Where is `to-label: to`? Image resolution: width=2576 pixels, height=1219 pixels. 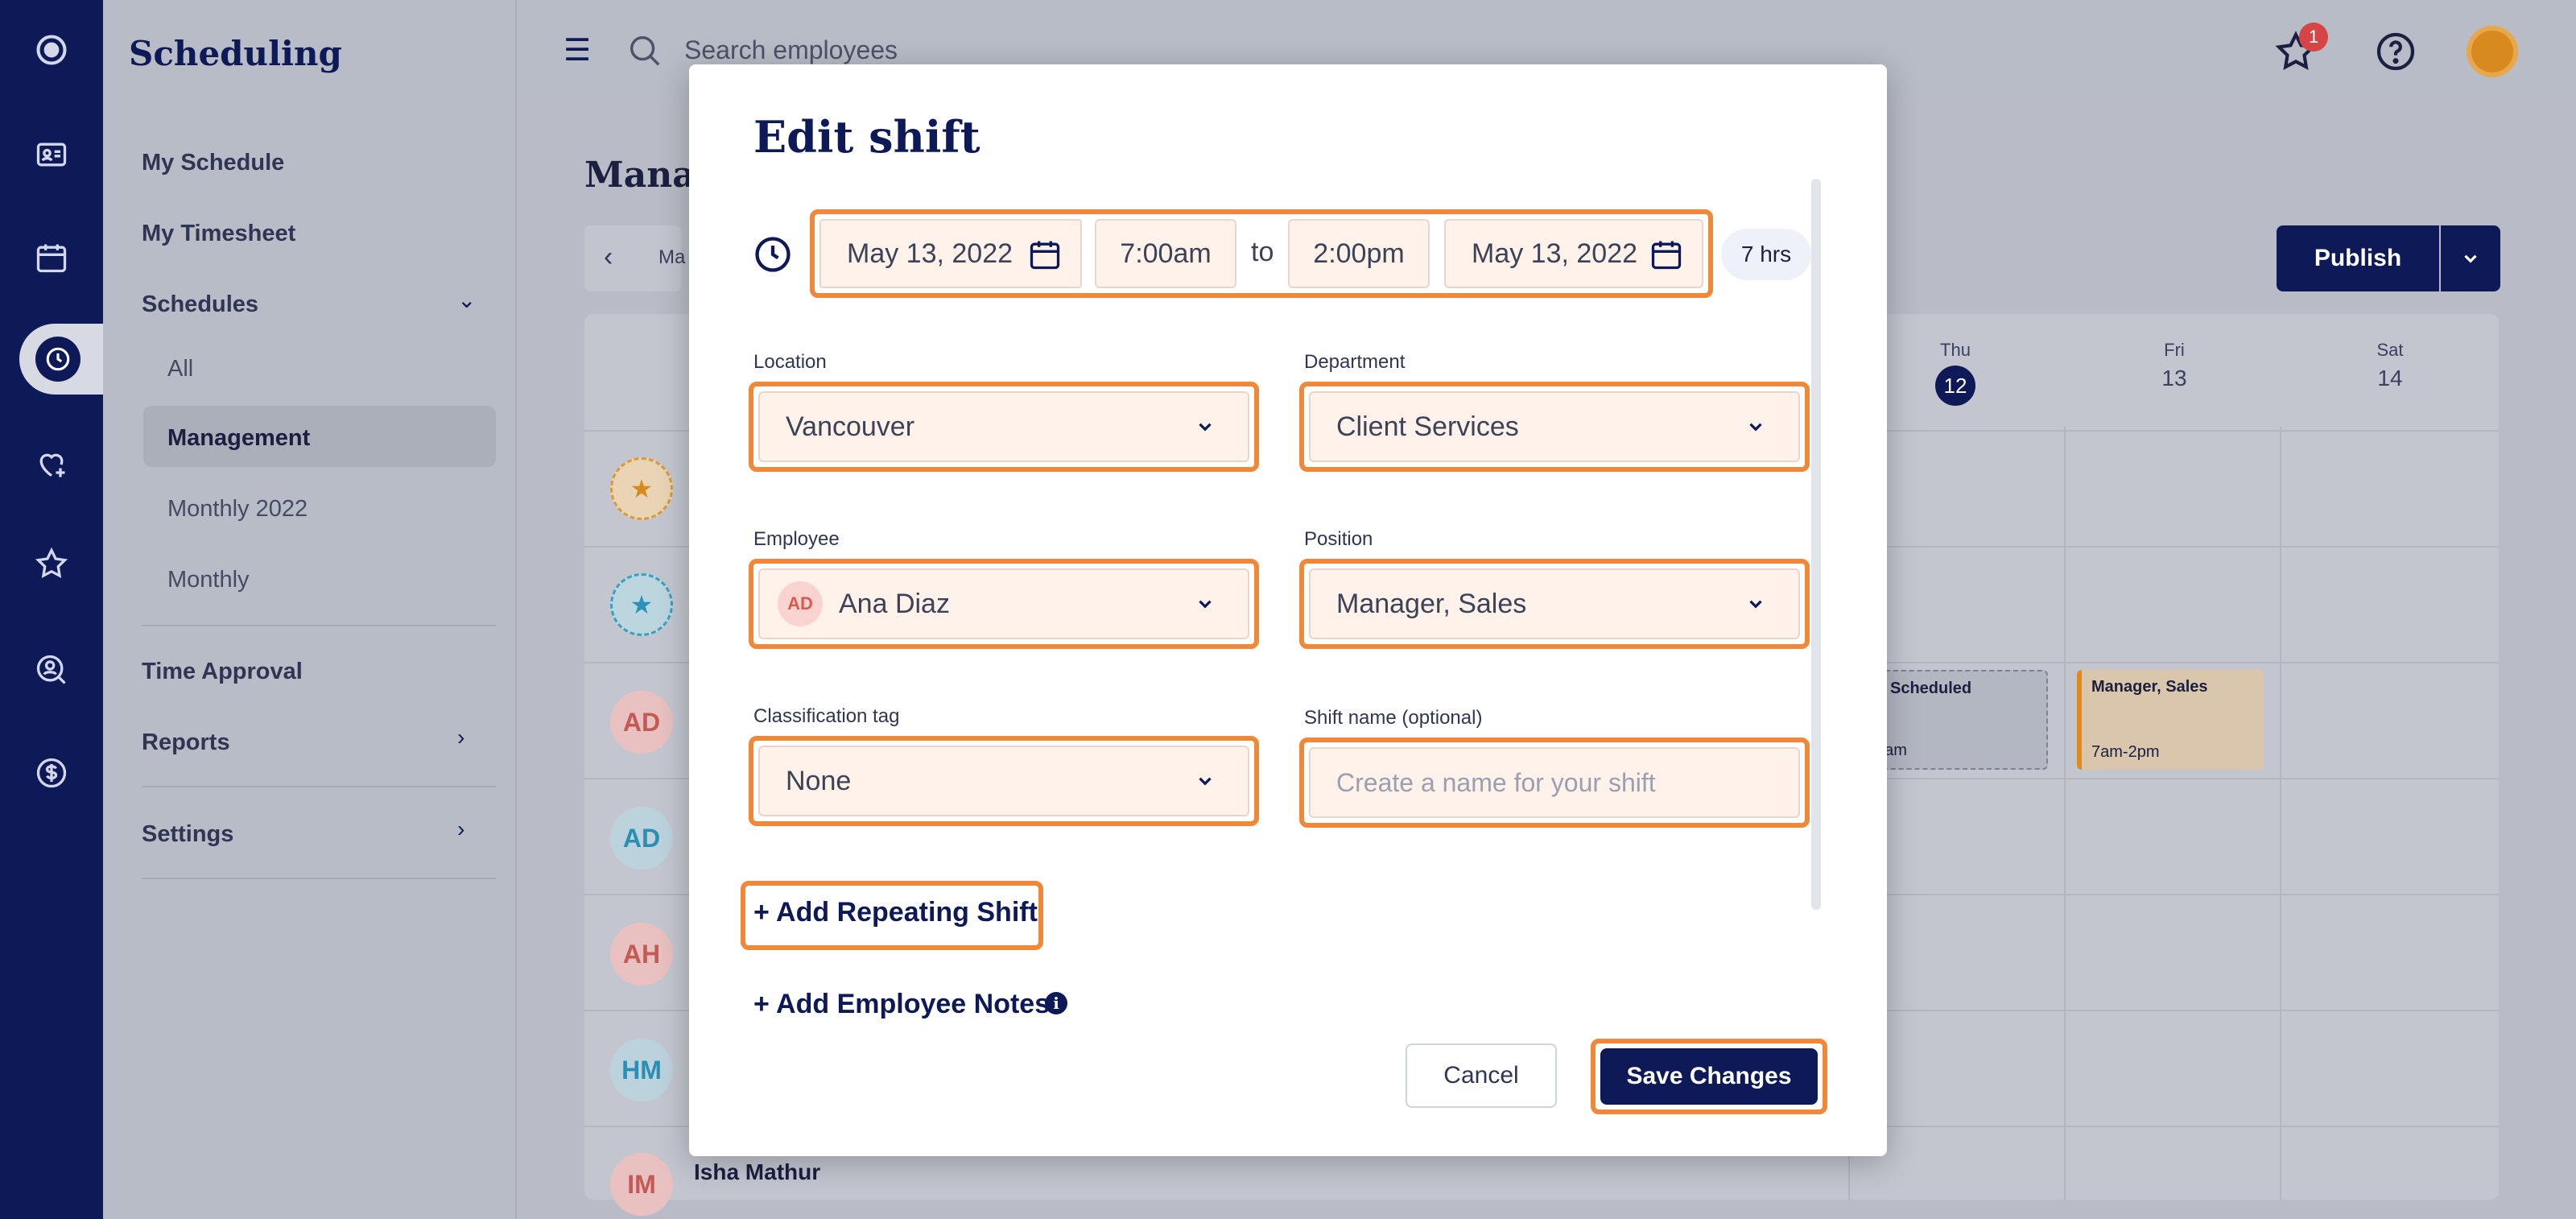
to-label: to is located at coordinates (1262, 252).